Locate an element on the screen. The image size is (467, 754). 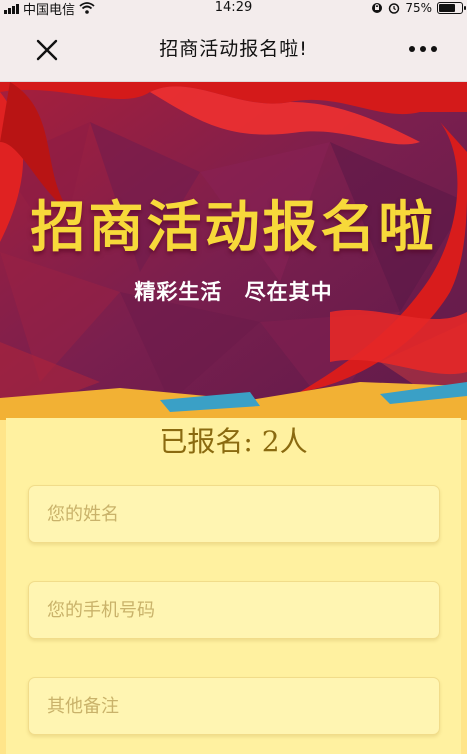
banner-title: 招商活动报名啦 is located at coordinates (233, 227).